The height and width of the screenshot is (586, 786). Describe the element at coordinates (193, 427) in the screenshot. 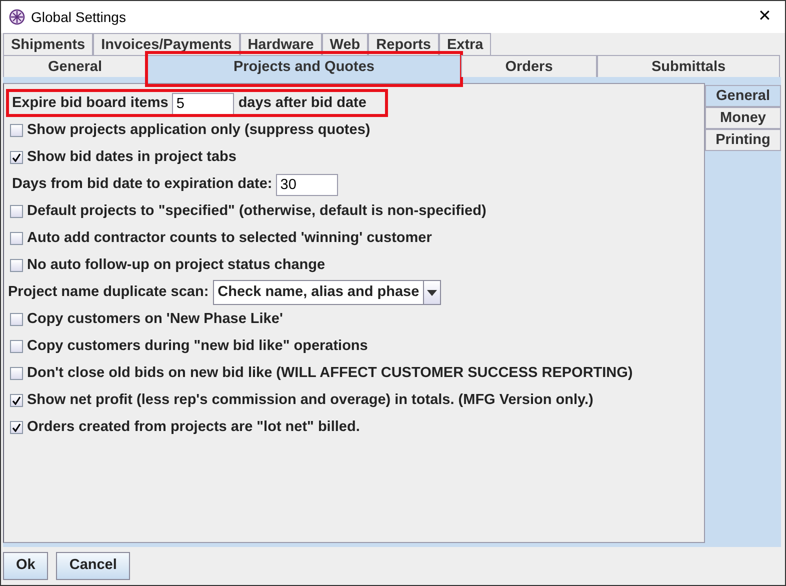

I see `checkbox-label: Orders created from projects are "lot net" billed.` at that location.